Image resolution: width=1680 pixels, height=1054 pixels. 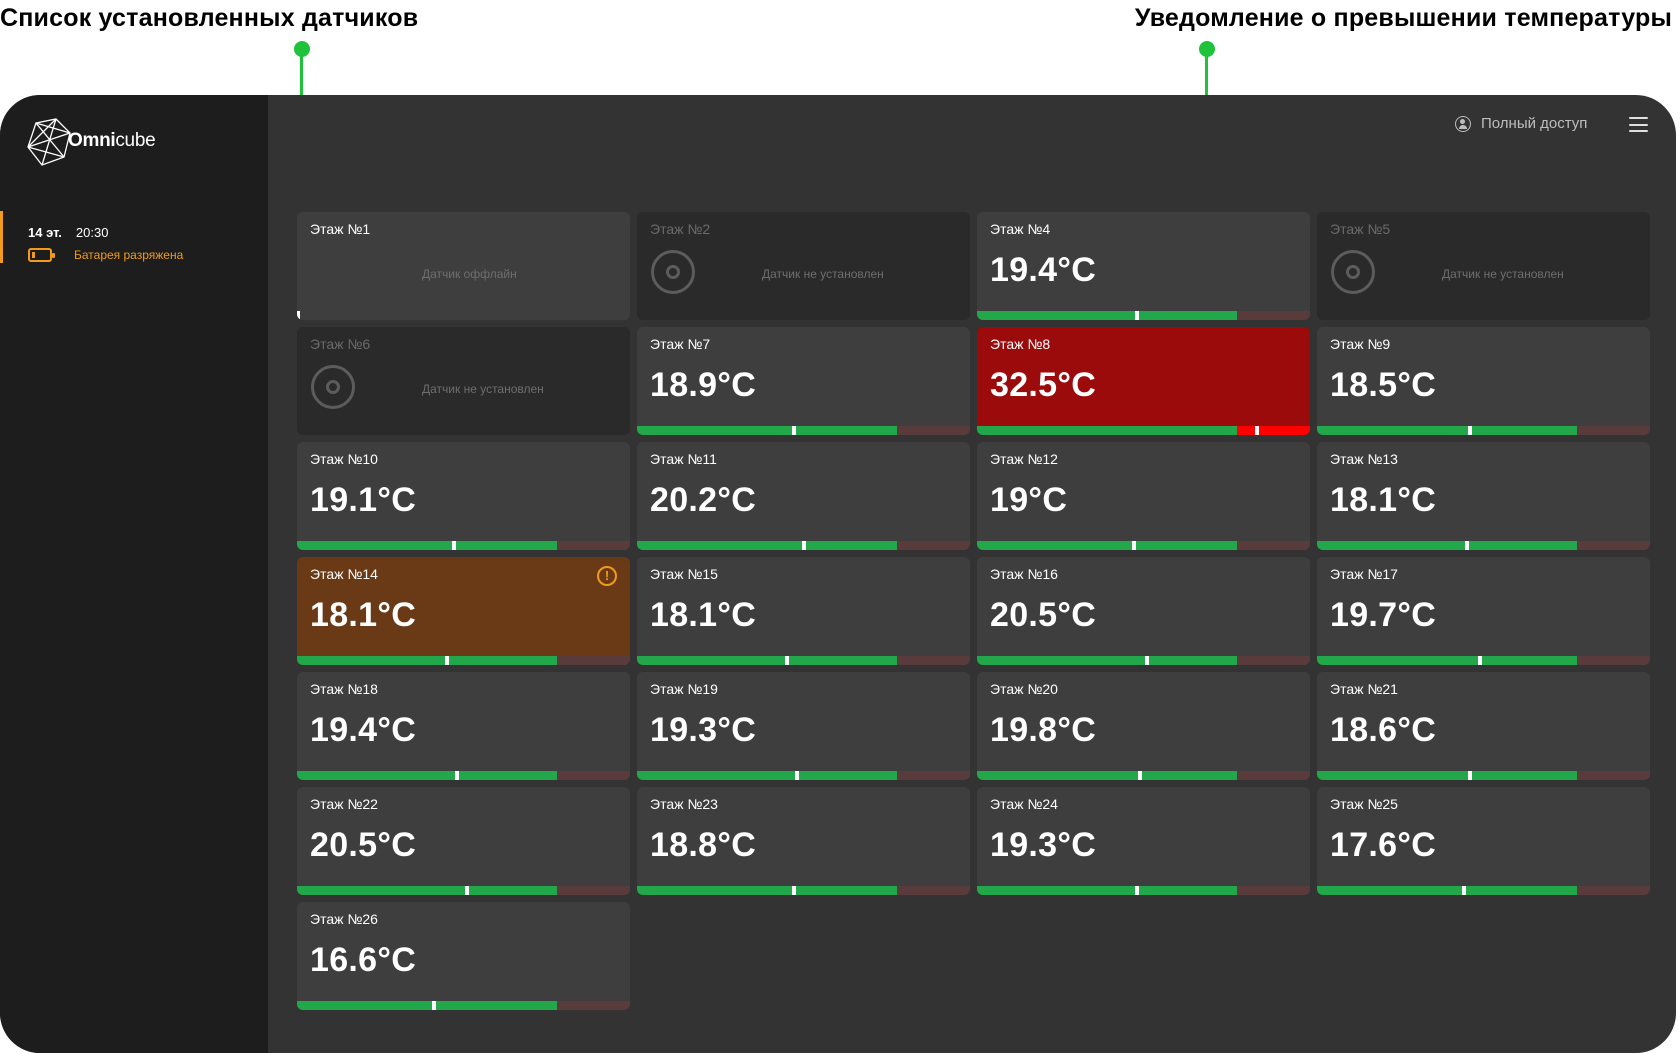 What do you see at coordinates (803, 496) in the screenshot?
I see `sensor-card: Этаж №11 20.2°C` at bounding box center [803, 496].